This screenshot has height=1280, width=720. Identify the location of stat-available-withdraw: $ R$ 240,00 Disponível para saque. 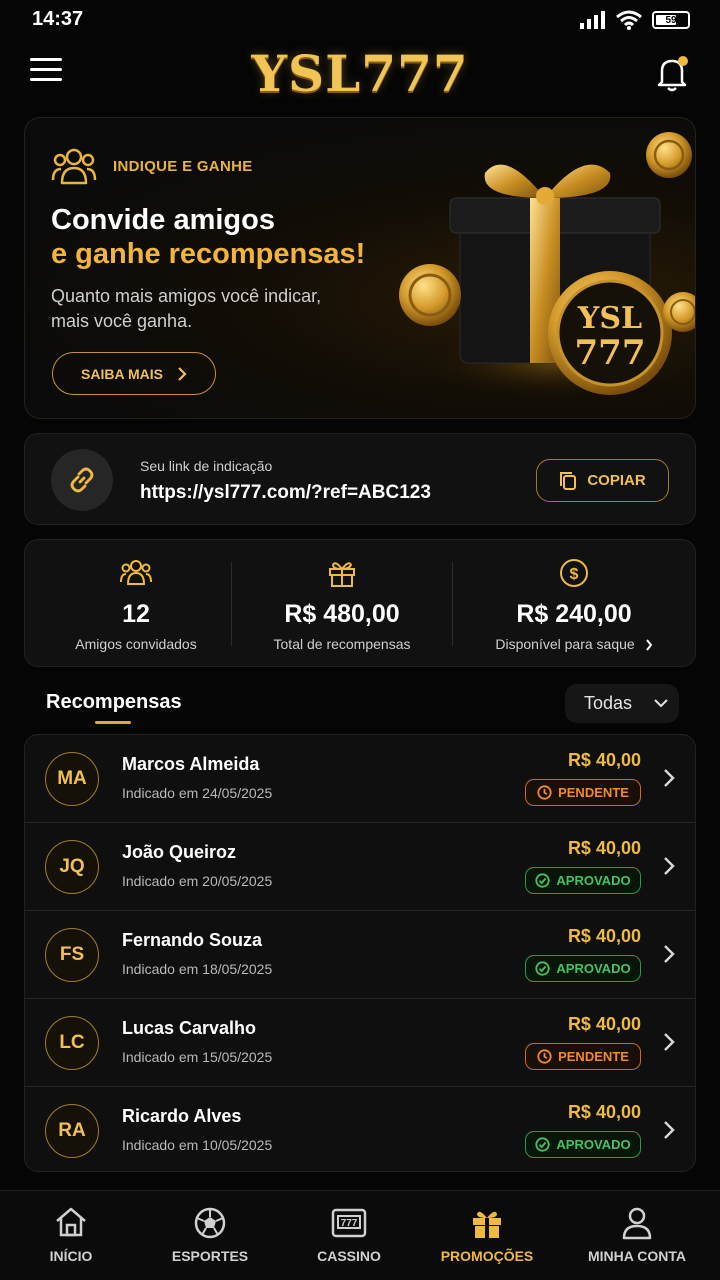
(574, 604).